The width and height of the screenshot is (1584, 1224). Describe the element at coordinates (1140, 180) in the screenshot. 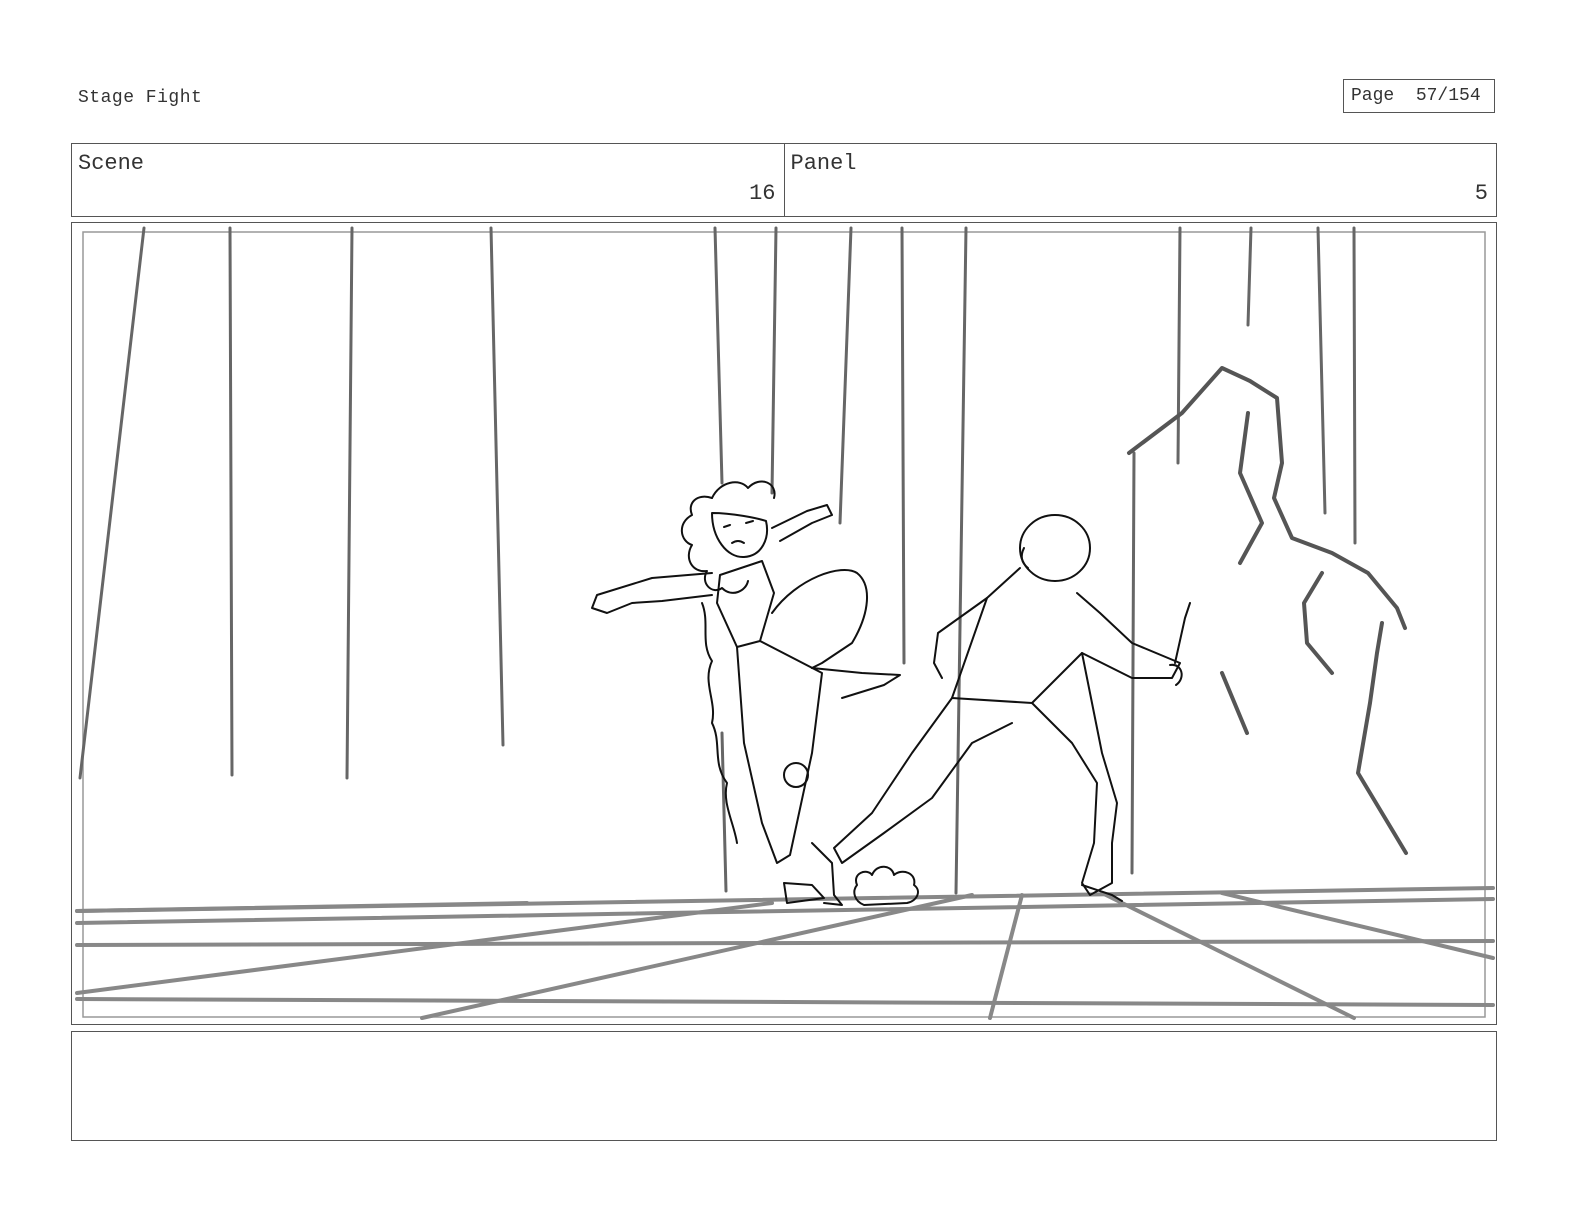

I see `panel-cell: Panel 5` at that location.